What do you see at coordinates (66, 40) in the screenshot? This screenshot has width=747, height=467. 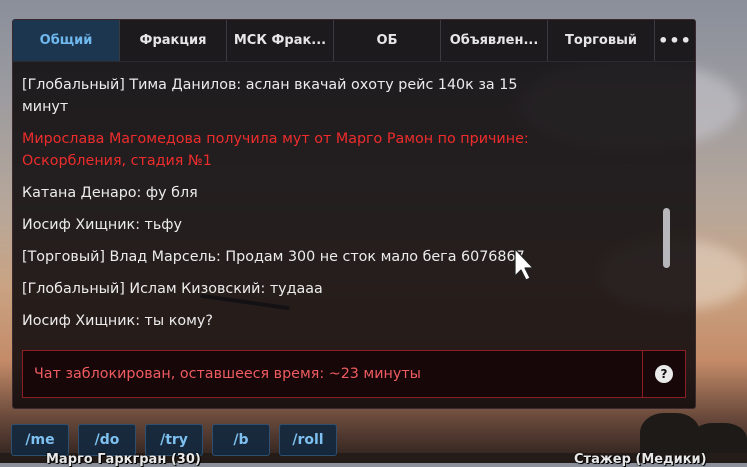 I see `tab-general: Общий` at bounding box center [66, 40].